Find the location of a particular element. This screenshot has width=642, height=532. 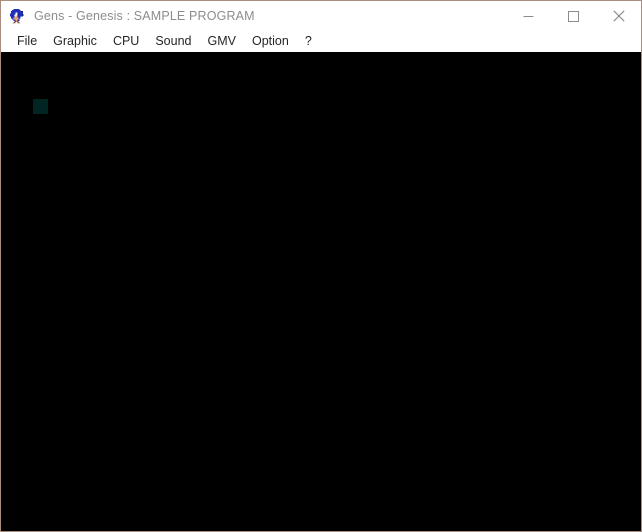

menu-bar: File Graphic CPU Sound GMV Option ? is located at coordinates (321, 41).